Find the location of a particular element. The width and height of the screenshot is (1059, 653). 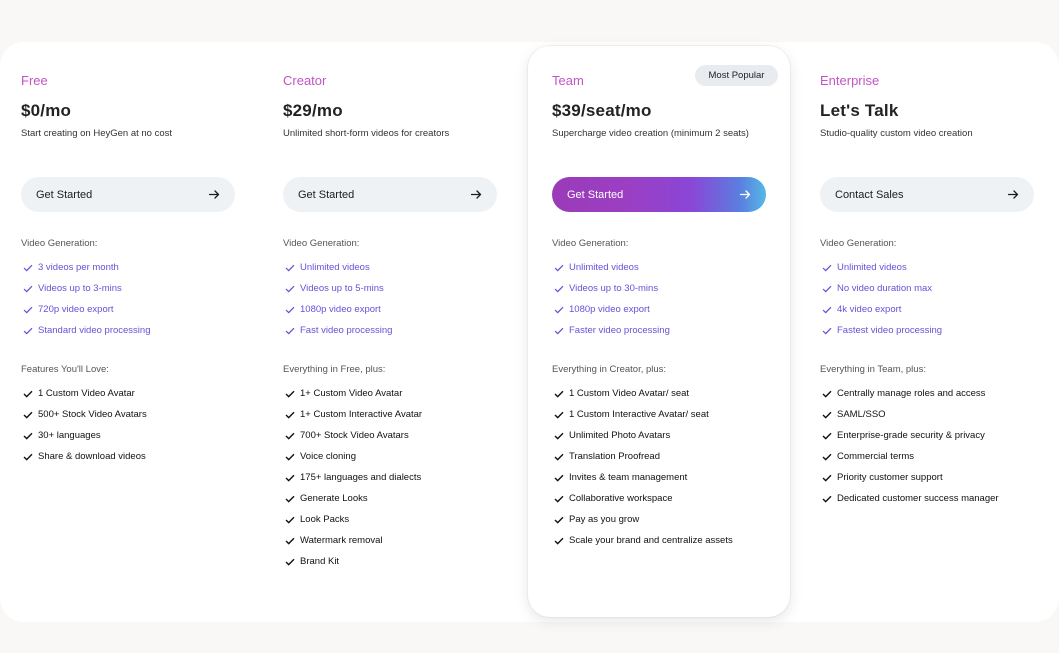

list-item: 175+ languages and dialects is located at coordinates (353, 477).